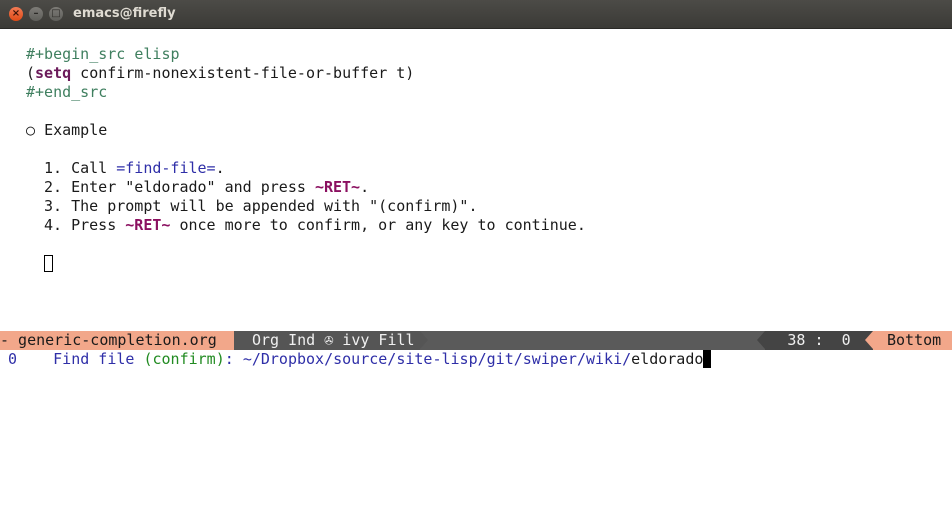 The height and width of the screenshot is (522, 952). I want to click on modeline-position: 38 : 0, so click(819, 340).